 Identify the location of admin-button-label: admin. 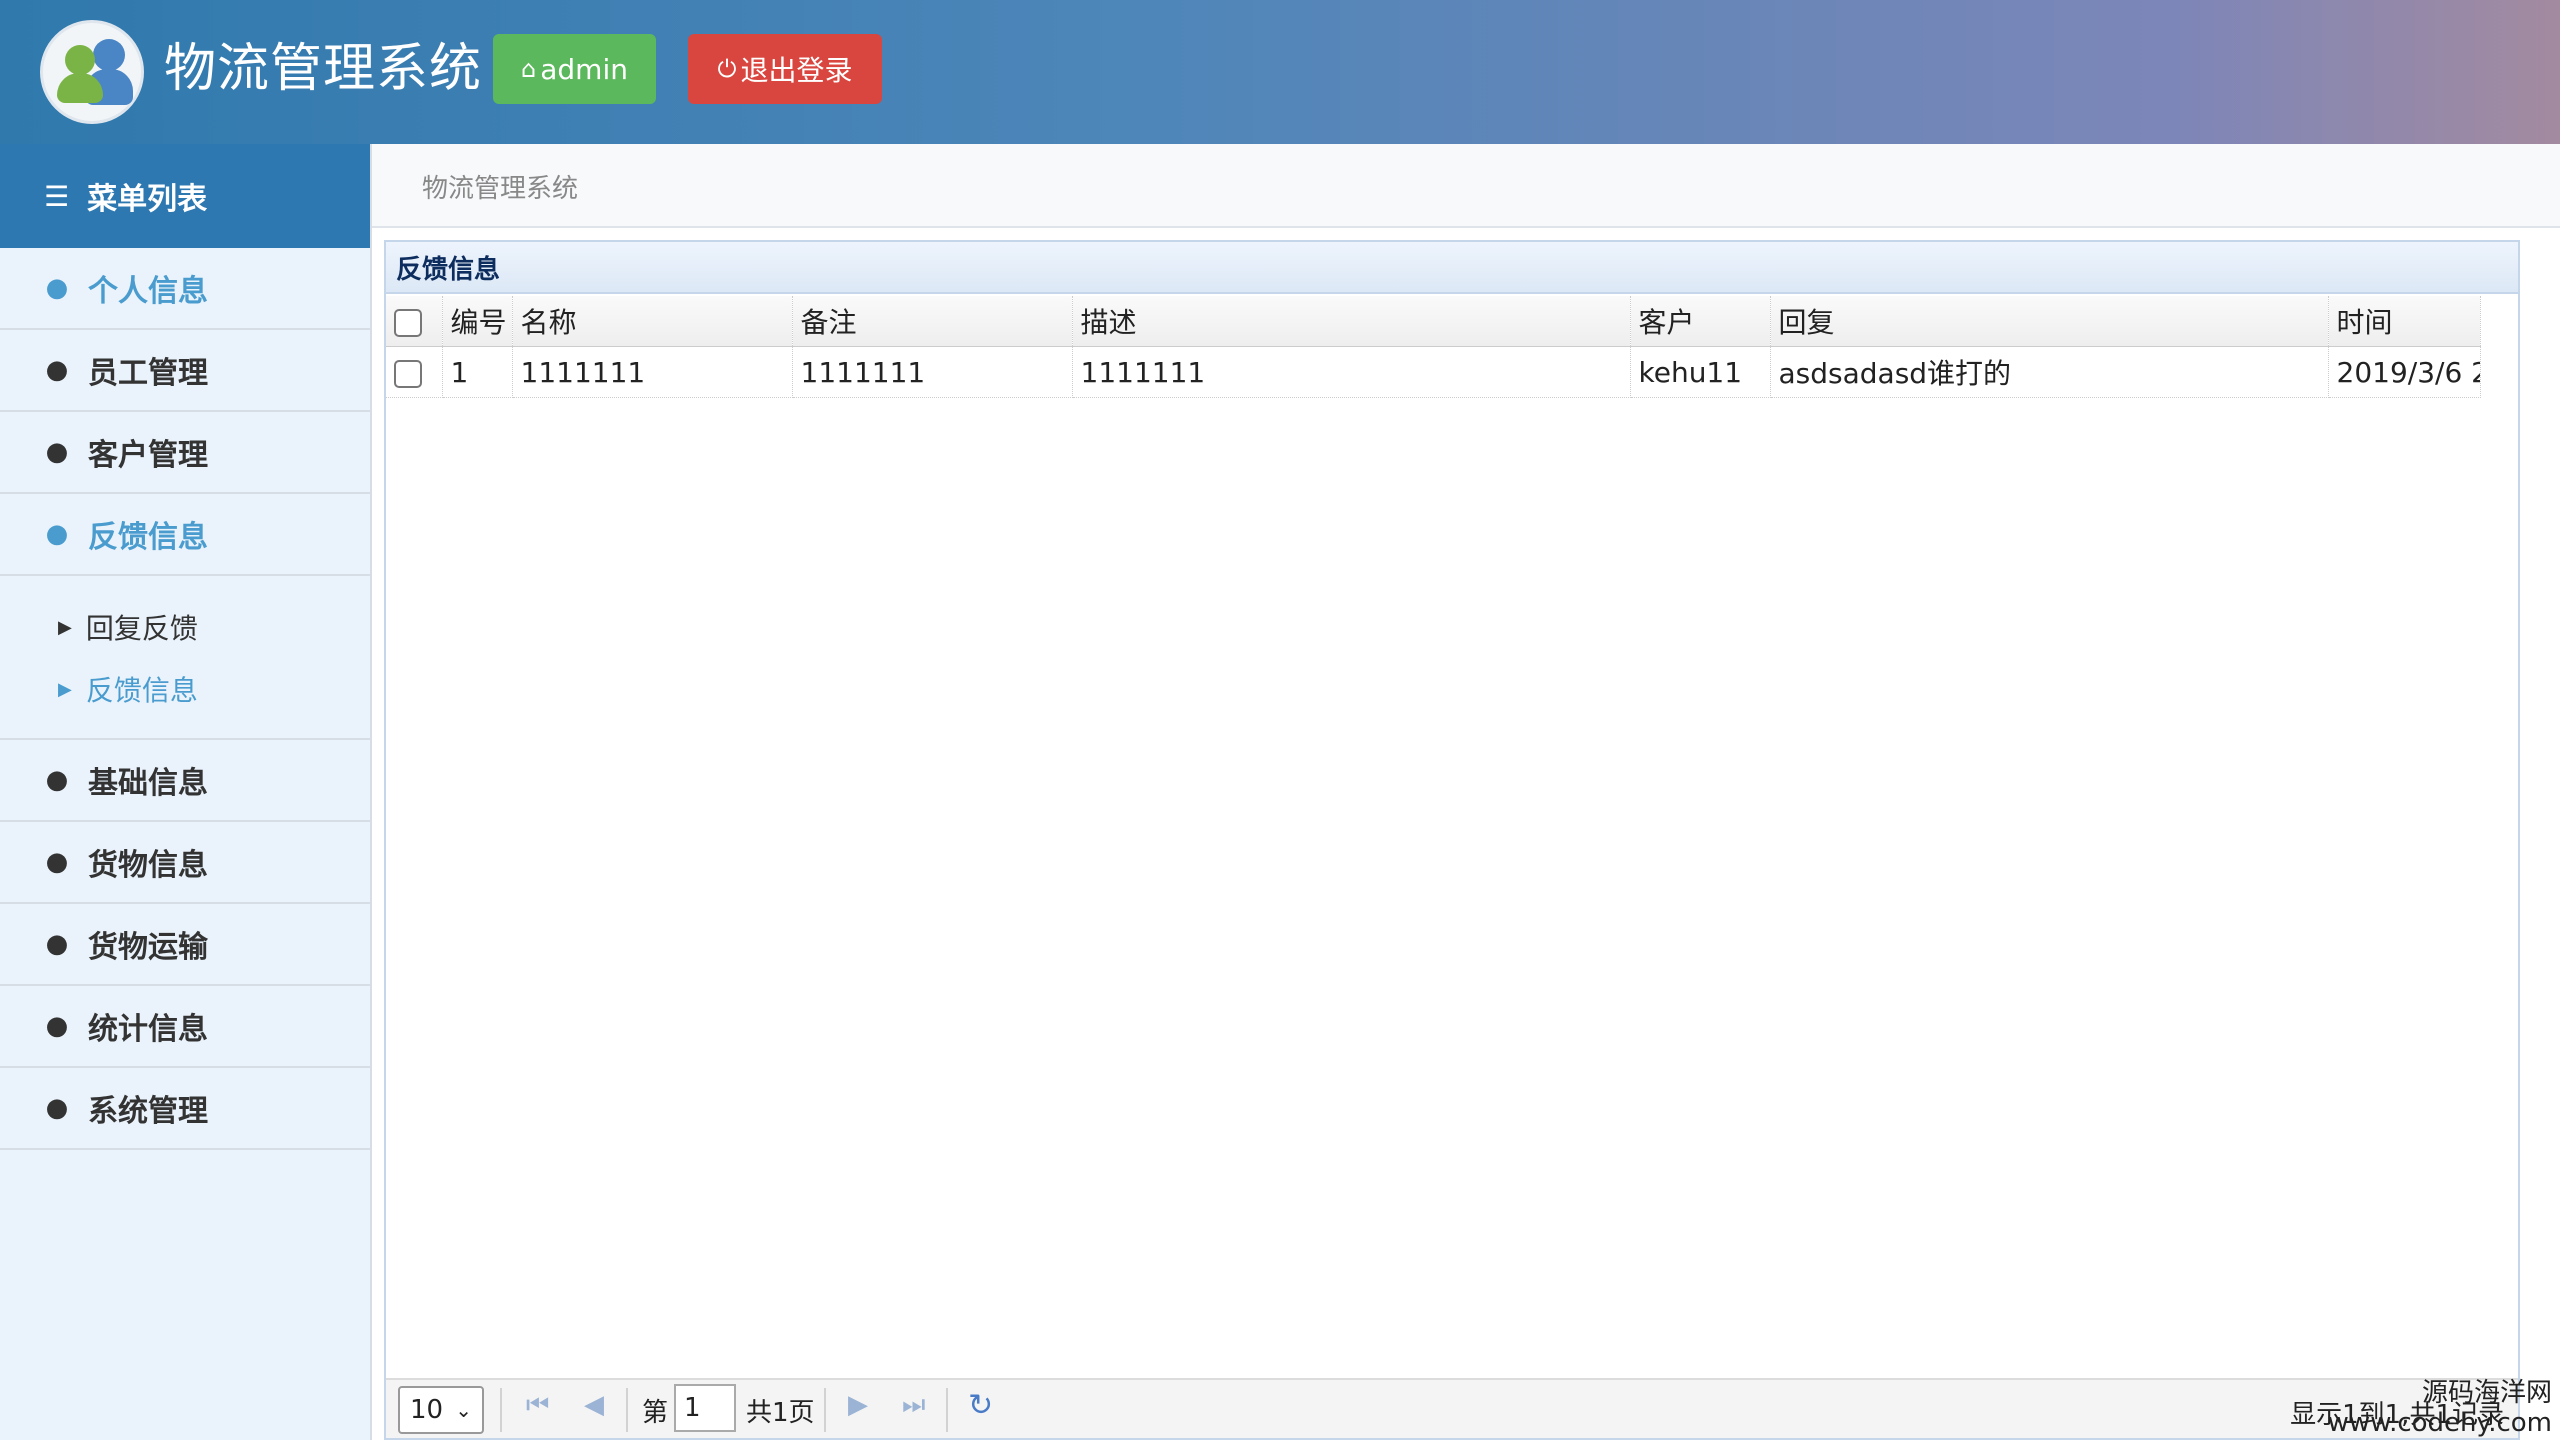
(584, 69).